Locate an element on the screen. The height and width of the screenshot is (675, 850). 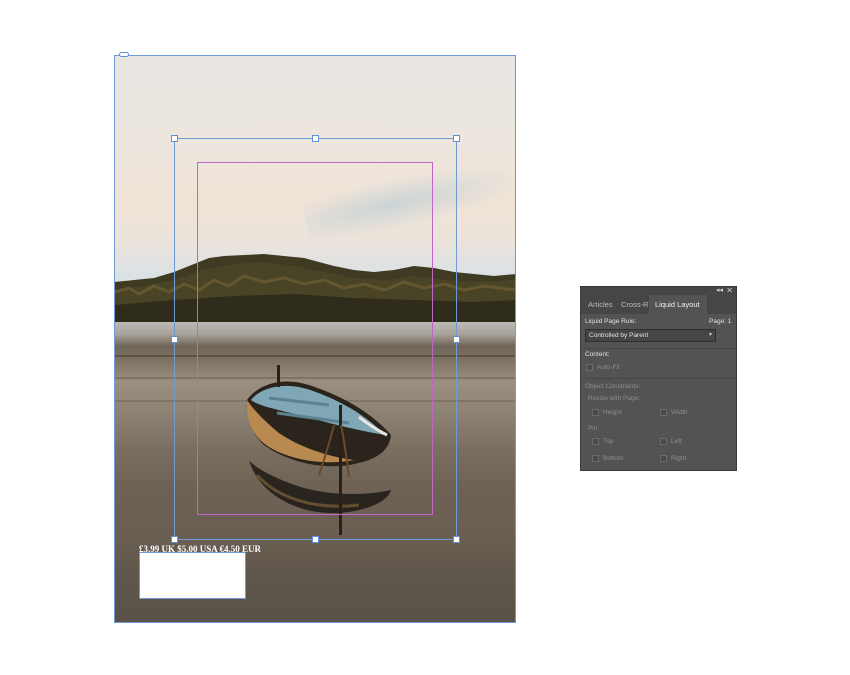
barcode-box-frame is located at coordinates (192, 575).